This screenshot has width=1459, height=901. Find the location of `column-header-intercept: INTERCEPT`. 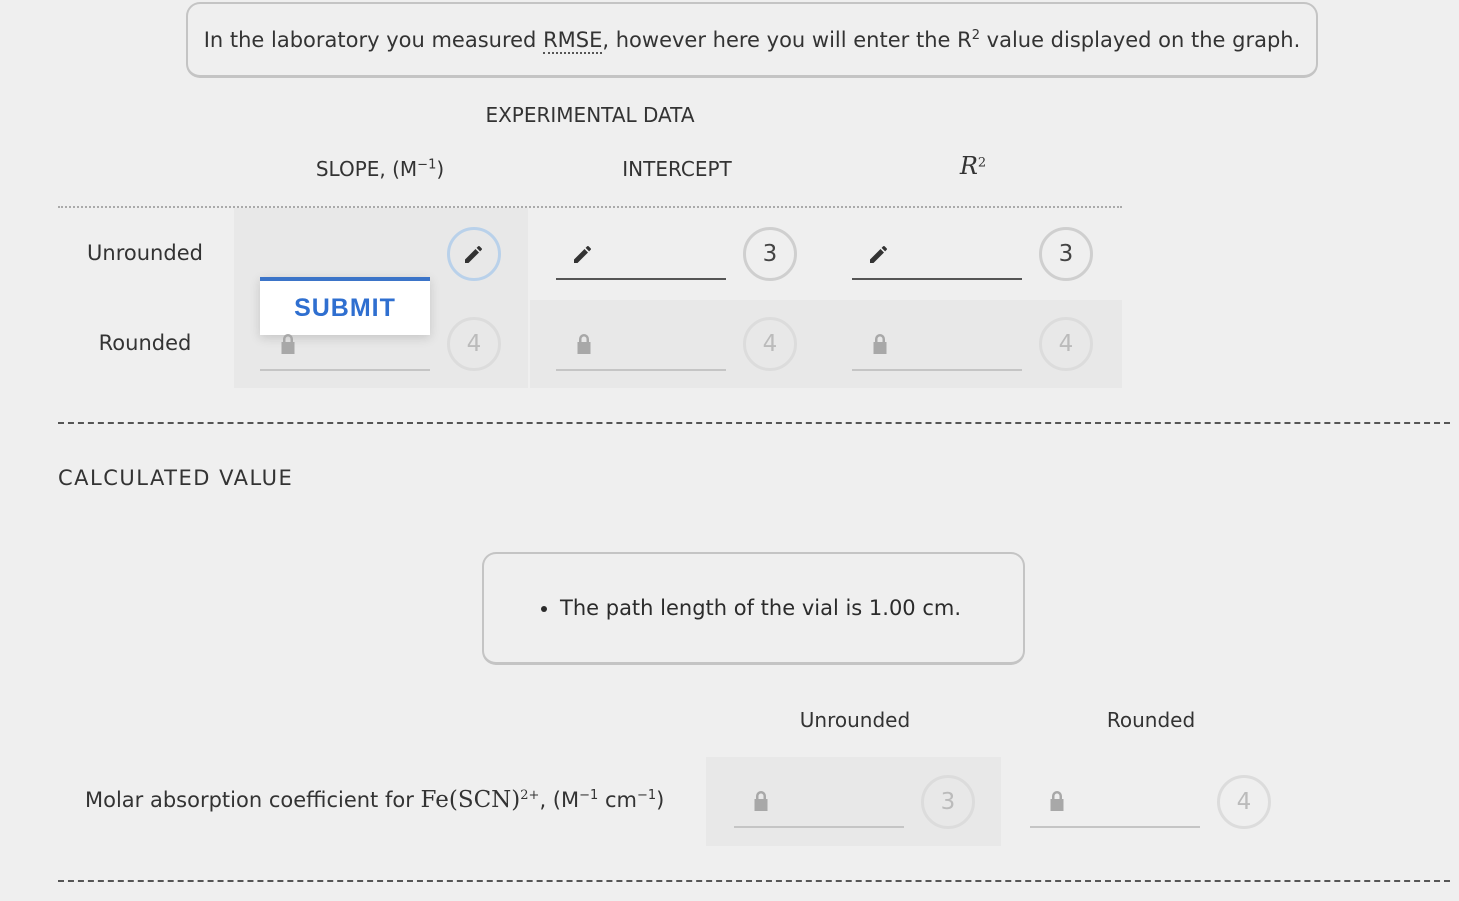

column-header-intercept: INTERCEPT is located at coordinates (677, 169).